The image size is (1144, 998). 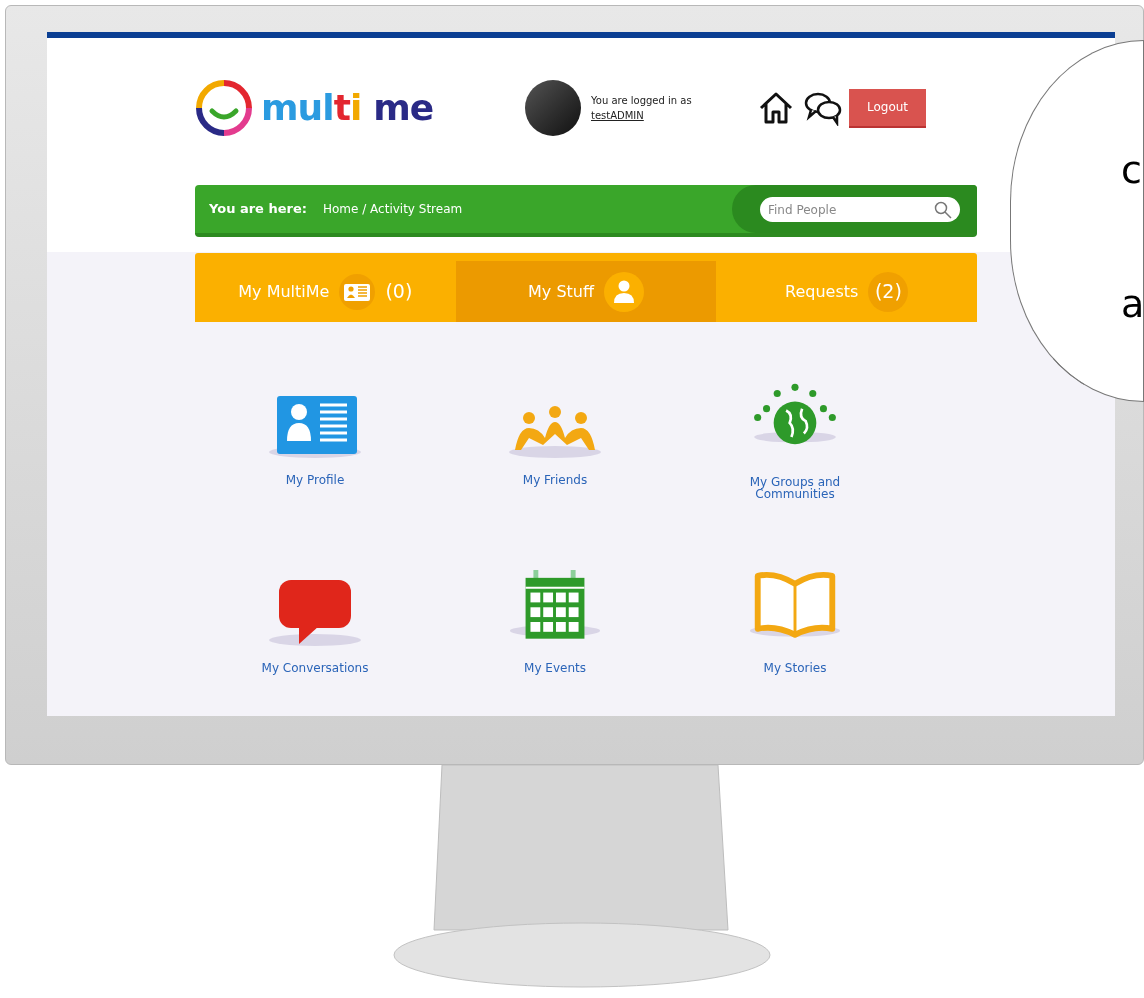 I want to click on id-card-icon, so click(x=357, y=291).